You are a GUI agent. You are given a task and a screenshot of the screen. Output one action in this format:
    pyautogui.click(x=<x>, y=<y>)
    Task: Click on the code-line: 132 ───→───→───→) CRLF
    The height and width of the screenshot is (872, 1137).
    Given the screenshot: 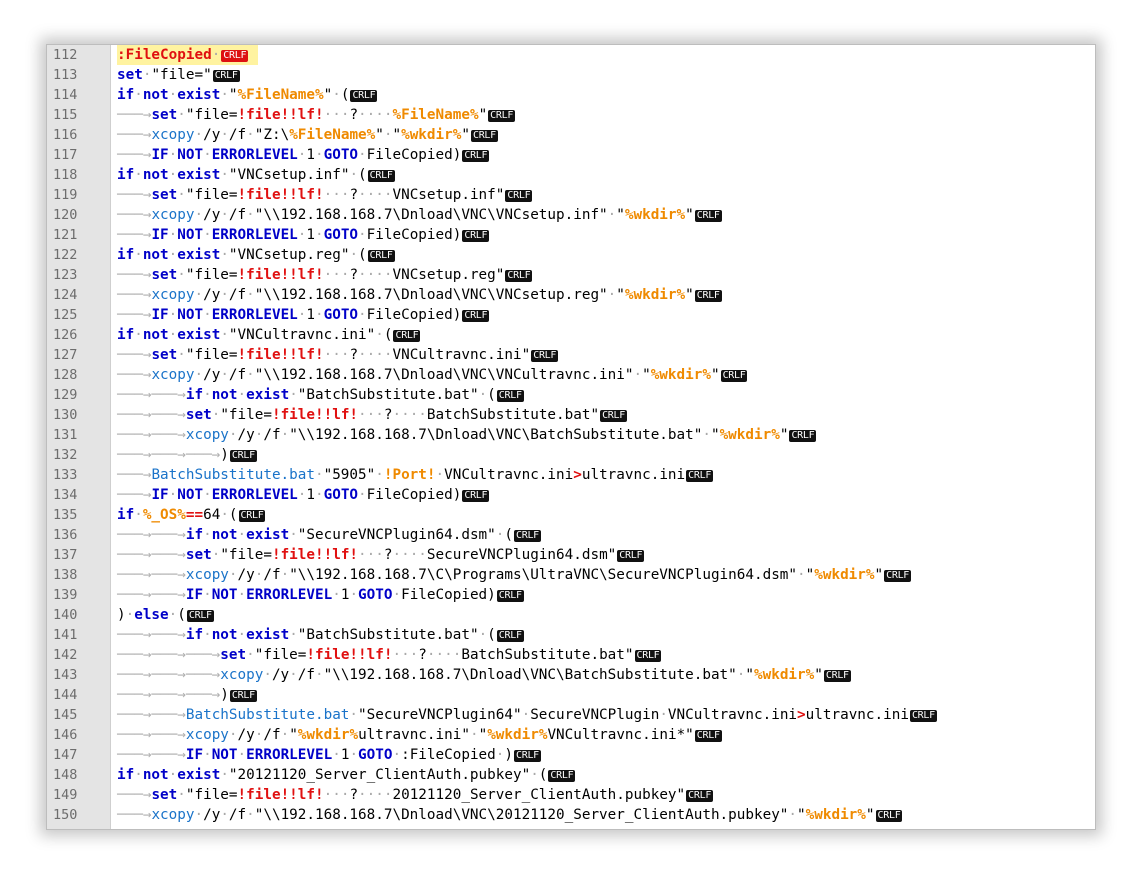 What is the action you would take?
    pyautogui.click(x=571, y=455)
    